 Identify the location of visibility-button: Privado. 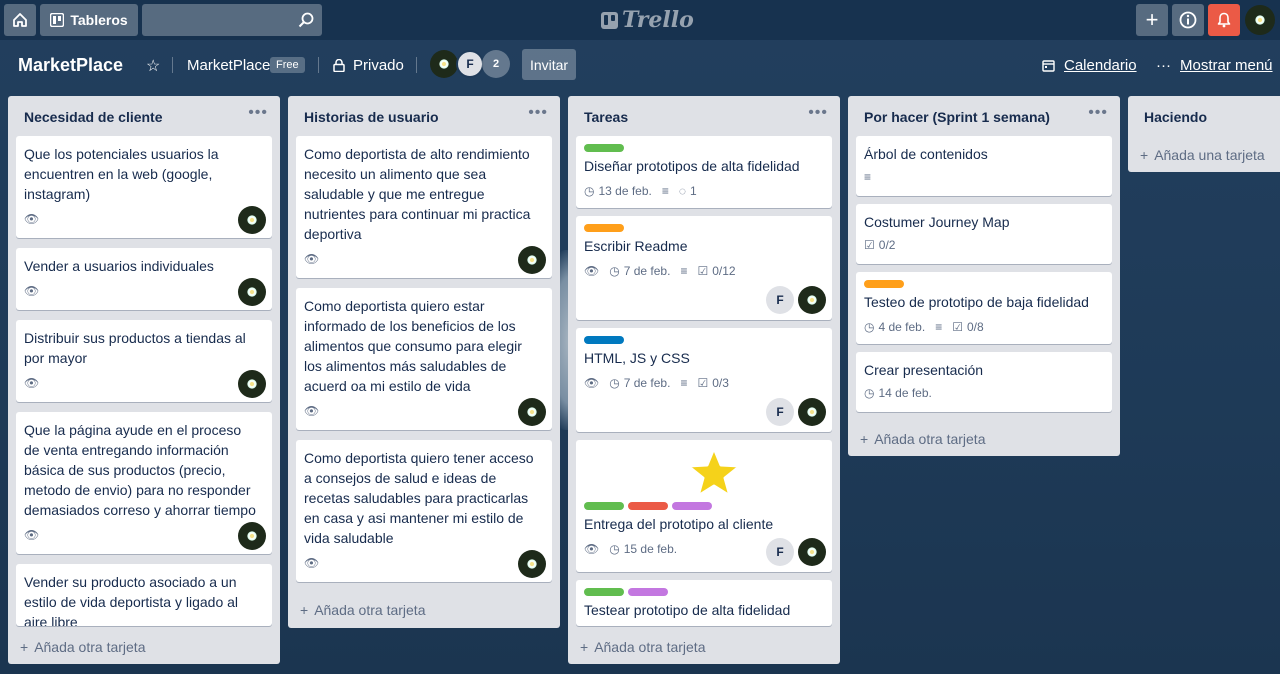
(368, 65).